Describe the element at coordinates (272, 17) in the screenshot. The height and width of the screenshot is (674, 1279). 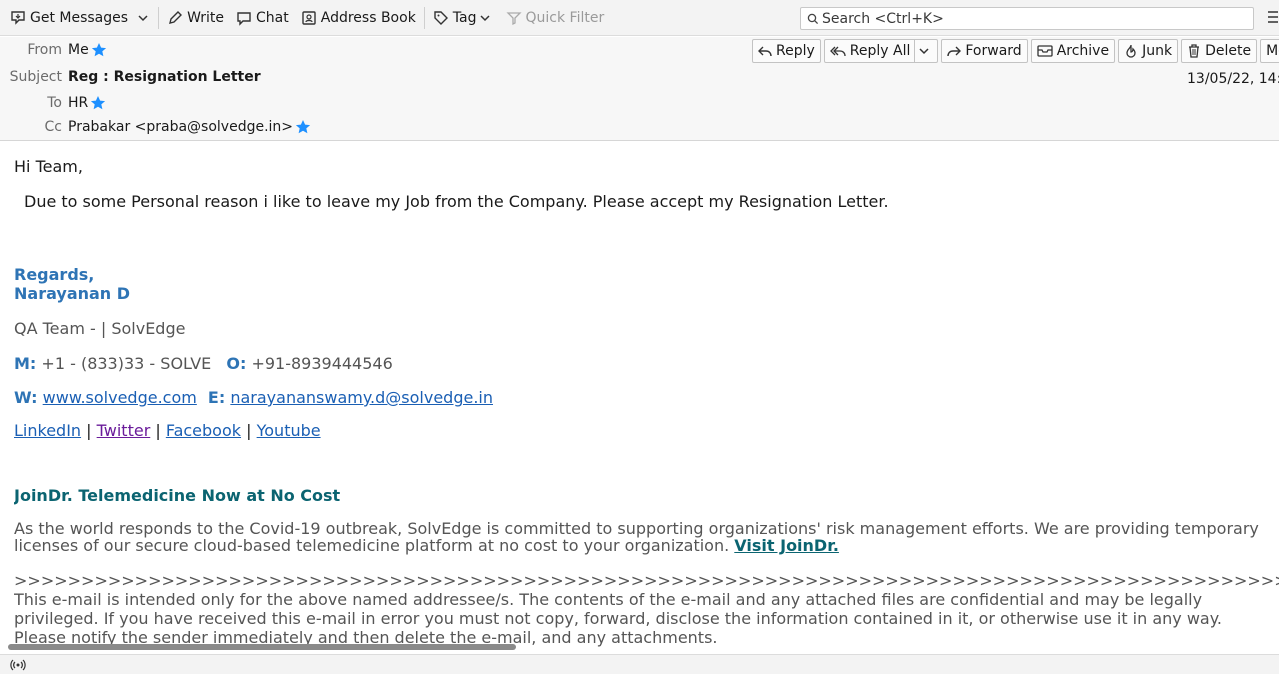
I see `chat-label: Chat` at that location.